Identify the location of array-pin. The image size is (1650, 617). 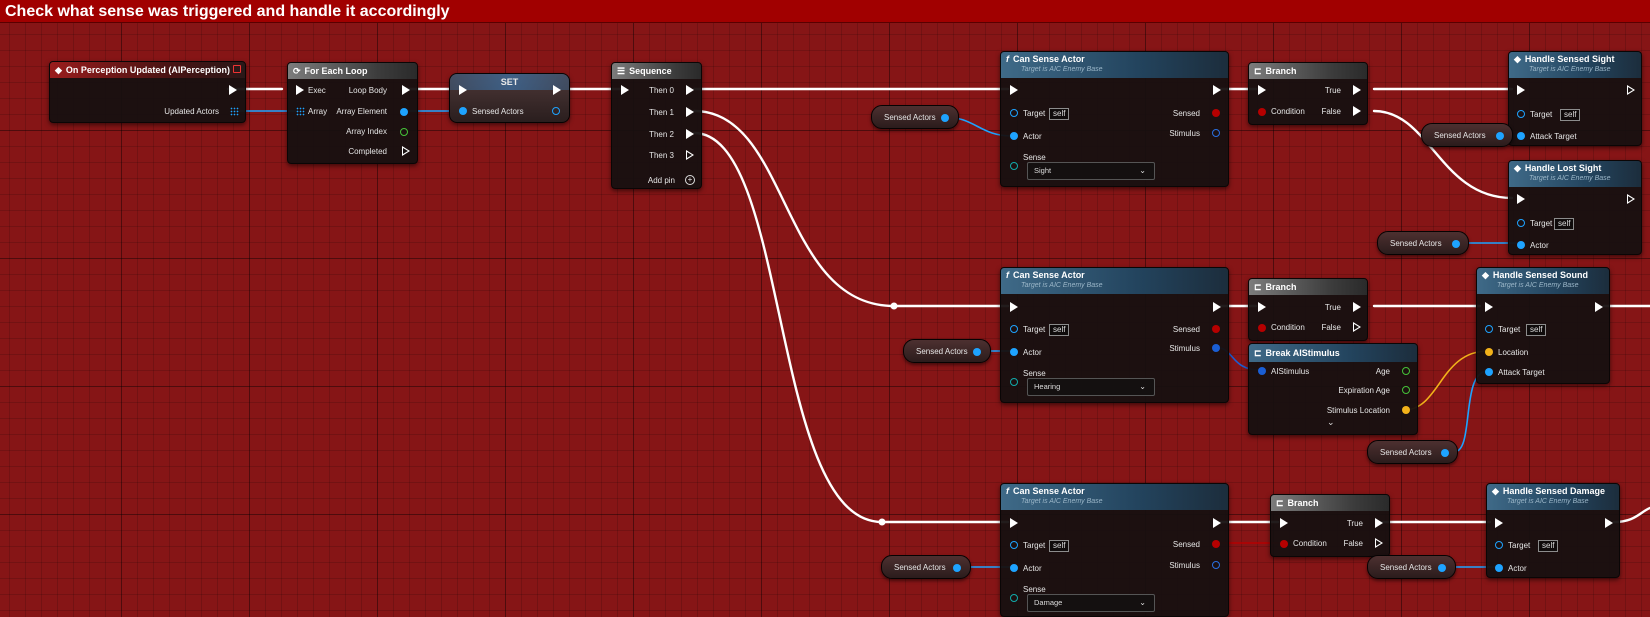
(300, 111).